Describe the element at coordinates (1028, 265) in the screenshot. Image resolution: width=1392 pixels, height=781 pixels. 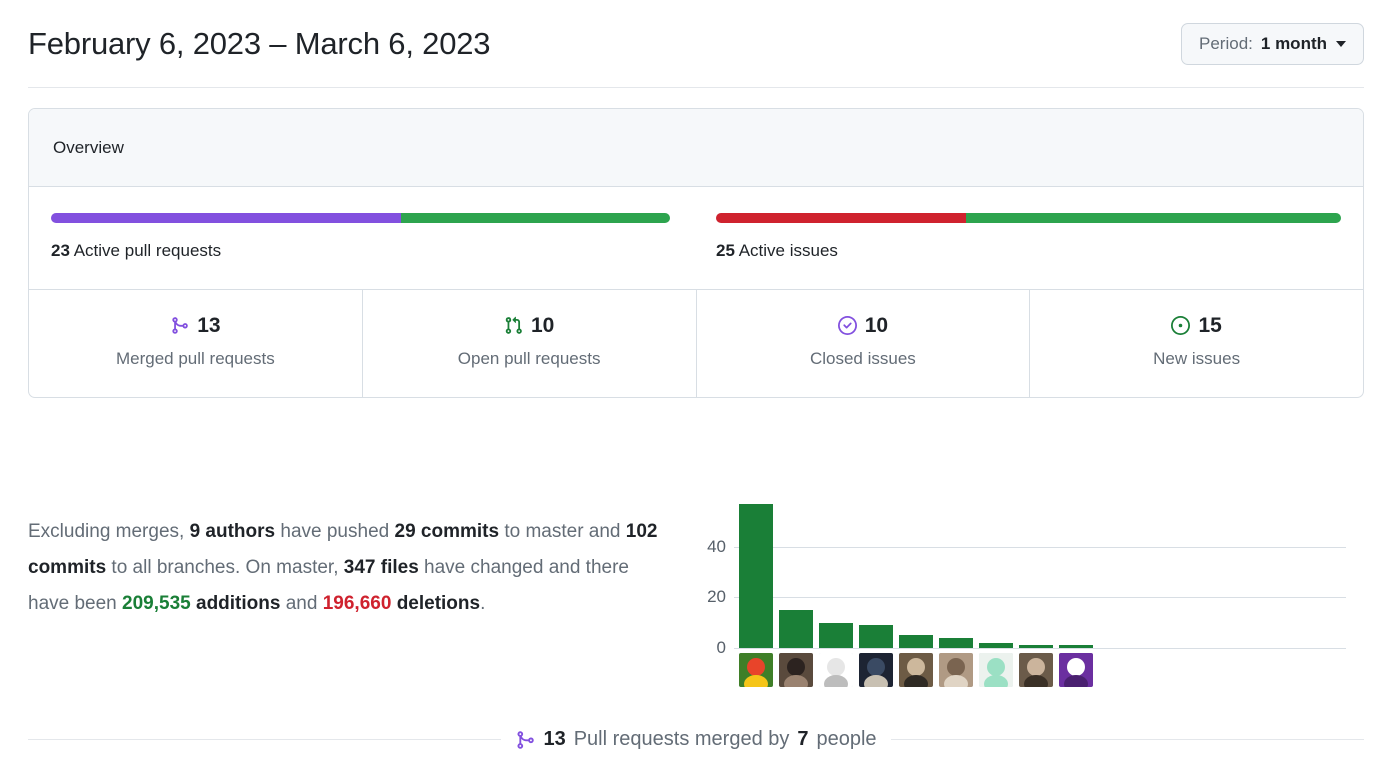
I see `active-issues-caption: 25 Active issues` at that location.